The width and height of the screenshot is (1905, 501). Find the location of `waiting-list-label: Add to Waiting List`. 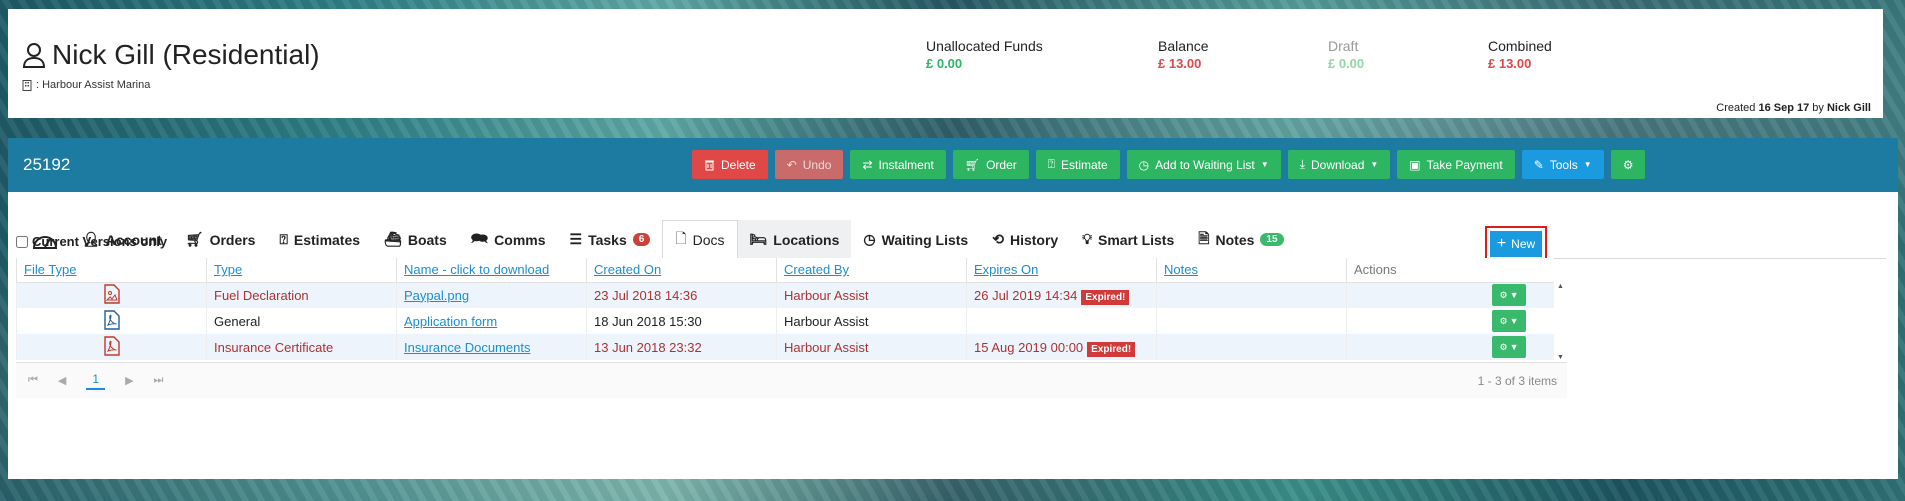

waiting-list-label: Add to Waiting List is located at coordinates (1205, 164).